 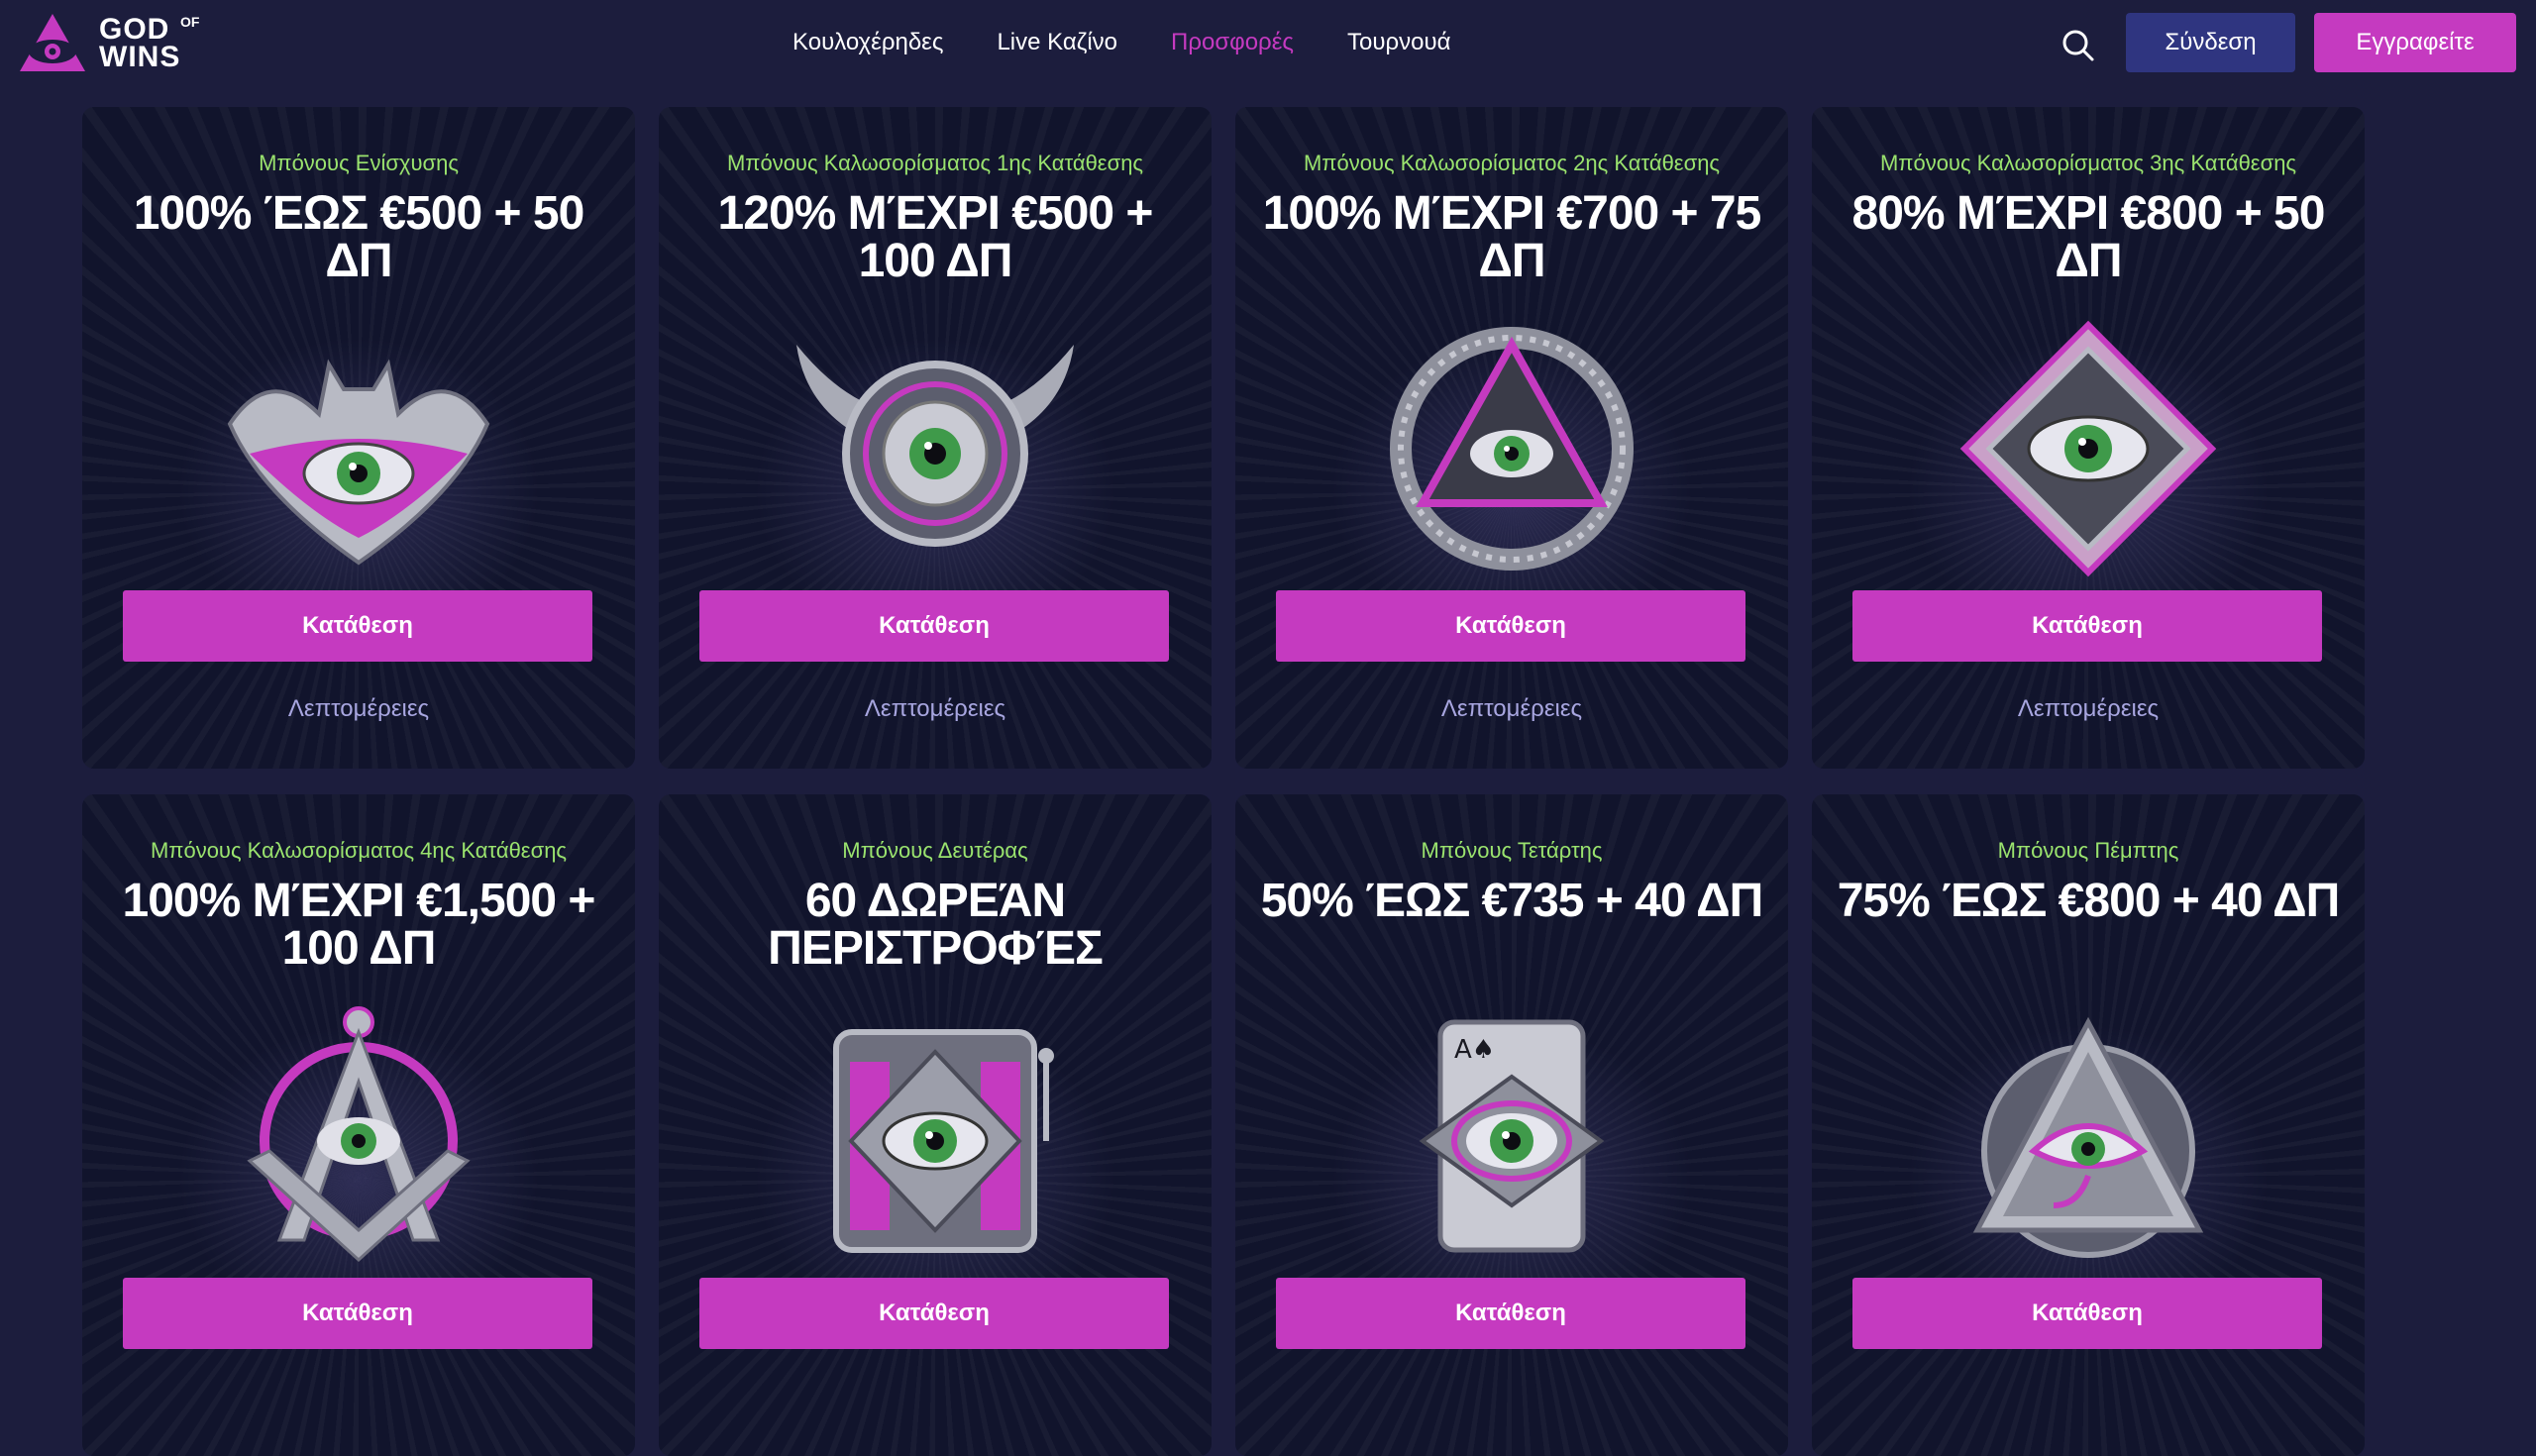 I want to click on bonus-label: Μπόνους Καλωσορίσματος 3ης Κατάθεσης, so click(x=2088, y=163).